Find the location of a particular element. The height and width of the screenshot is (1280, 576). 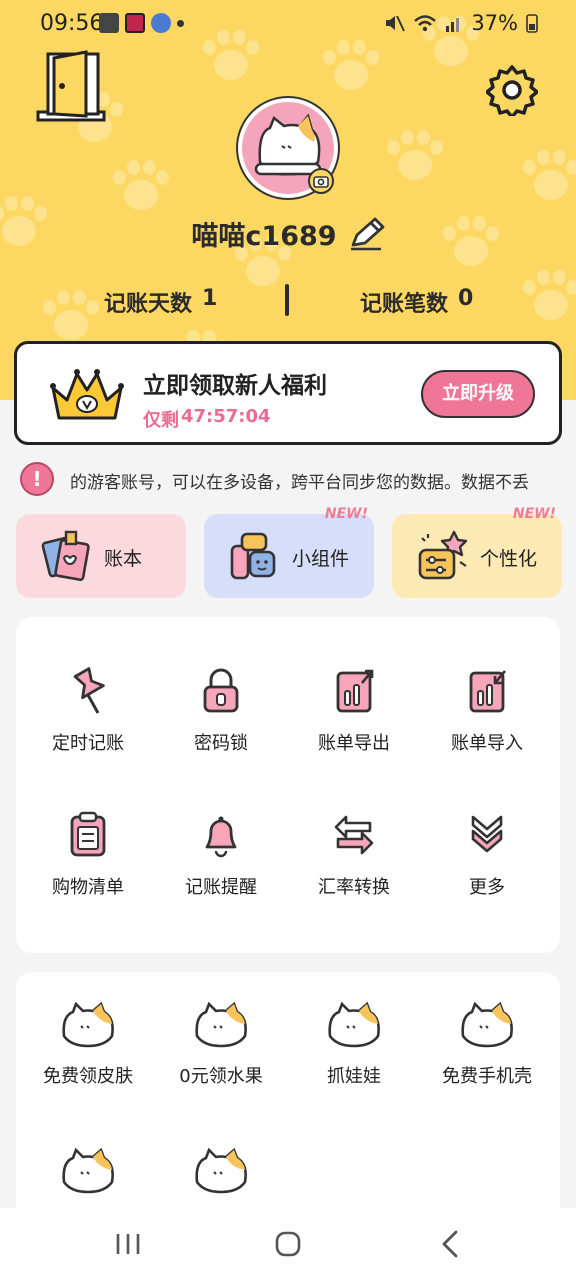

tile-widgets: NEW! 小组件 is located at coordinates (289, 552).